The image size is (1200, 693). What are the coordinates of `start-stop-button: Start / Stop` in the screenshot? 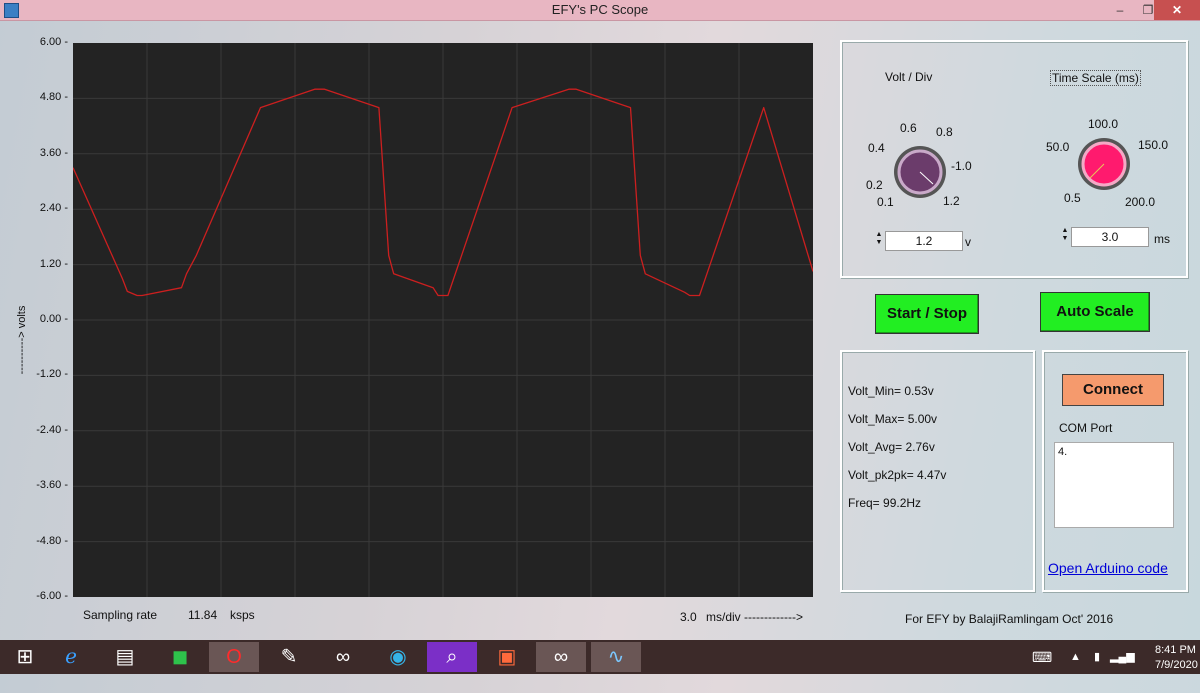 It's located at (927, 314).